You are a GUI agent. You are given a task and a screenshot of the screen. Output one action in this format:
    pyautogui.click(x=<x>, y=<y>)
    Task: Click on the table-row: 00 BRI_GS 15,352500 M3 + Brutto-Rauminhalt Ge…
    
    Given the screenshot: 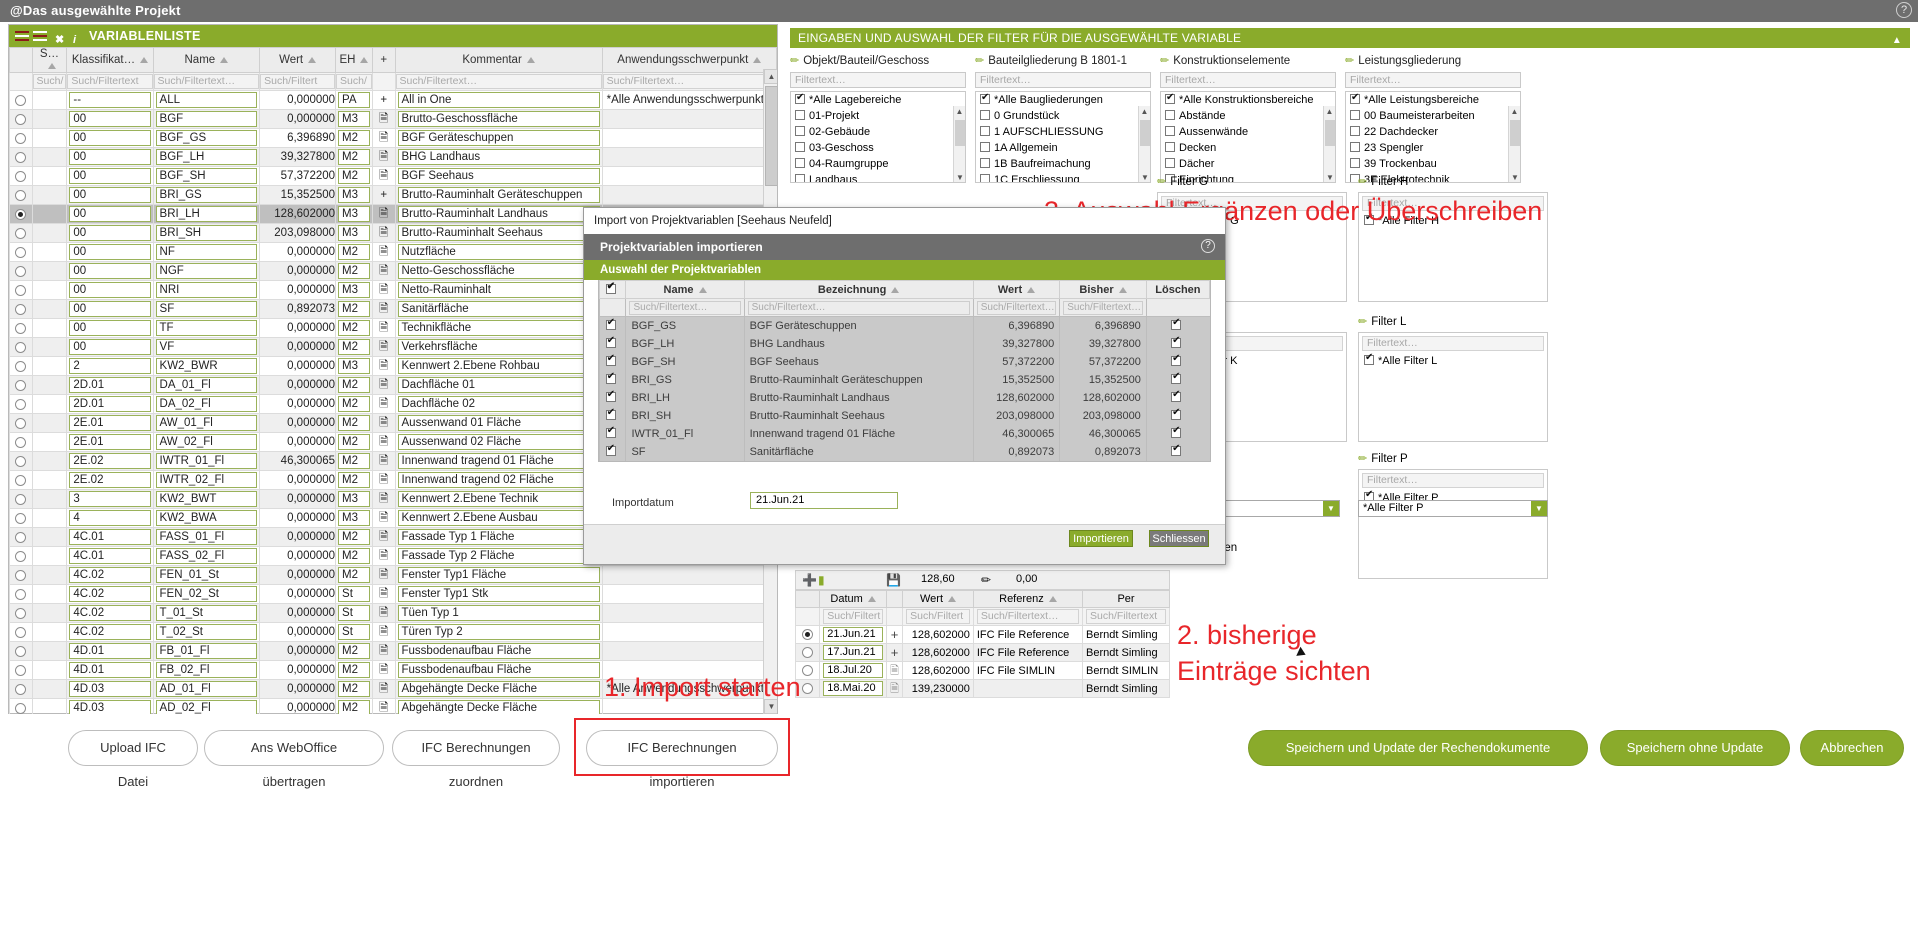 What is the action you would take?
    pyautogui.click(x=393, y=195)
    